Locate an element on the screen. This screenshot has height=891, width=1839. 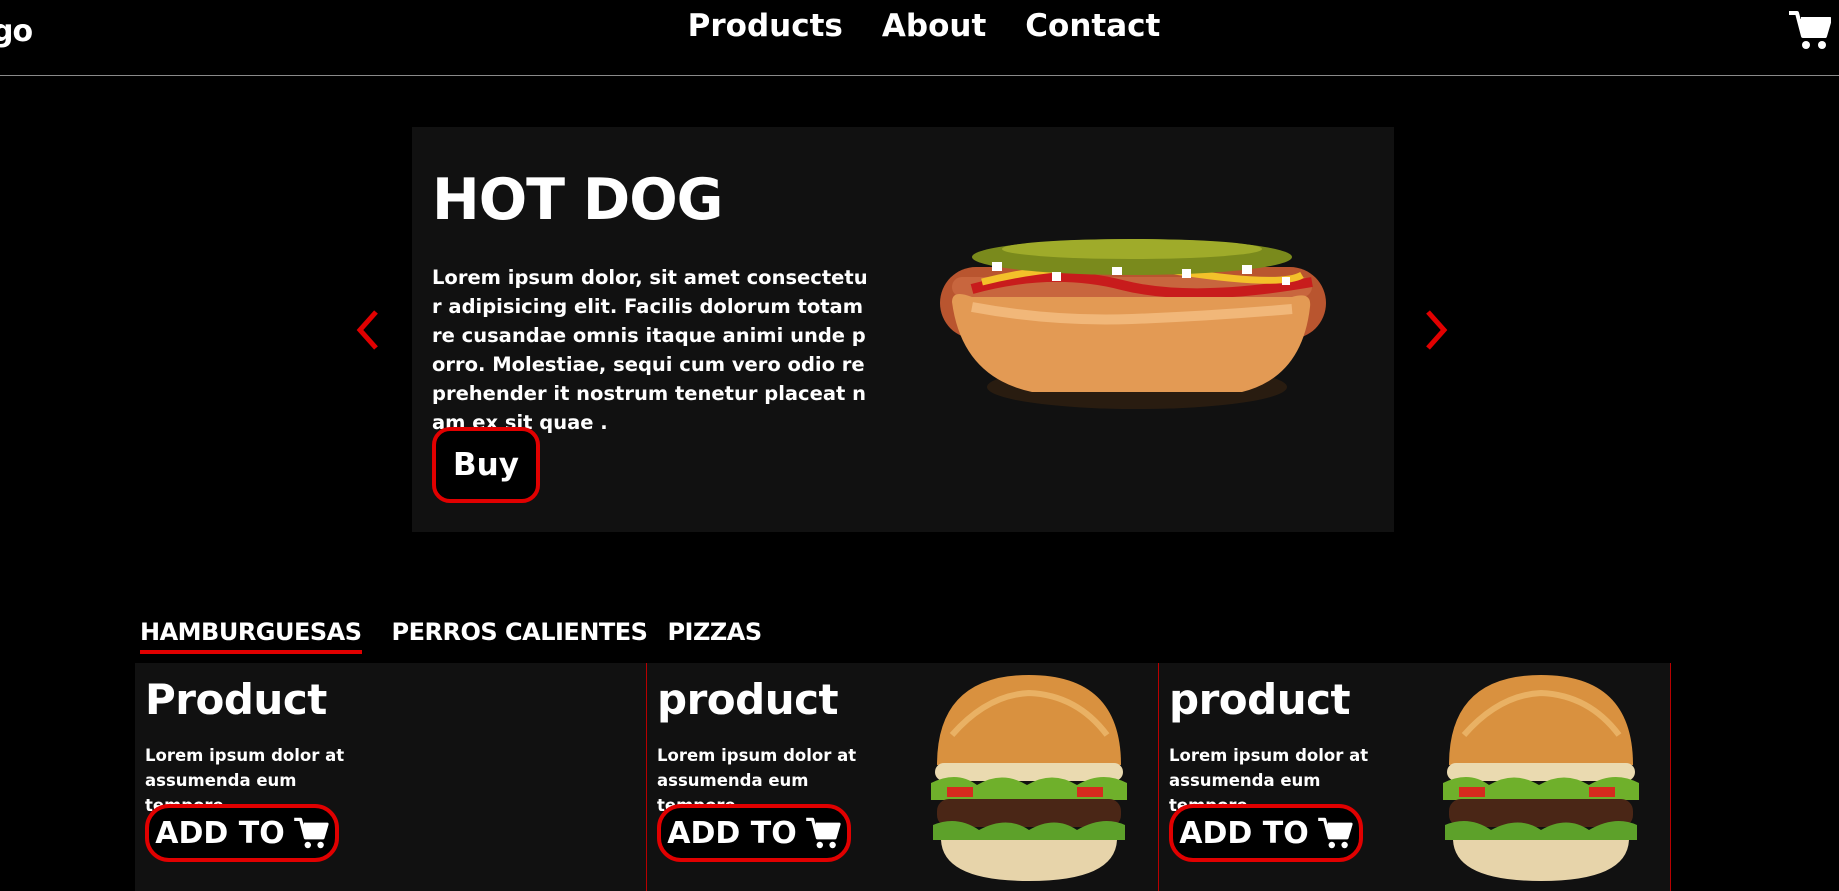
buy-button: Buy is located at coordinates (486, 465).